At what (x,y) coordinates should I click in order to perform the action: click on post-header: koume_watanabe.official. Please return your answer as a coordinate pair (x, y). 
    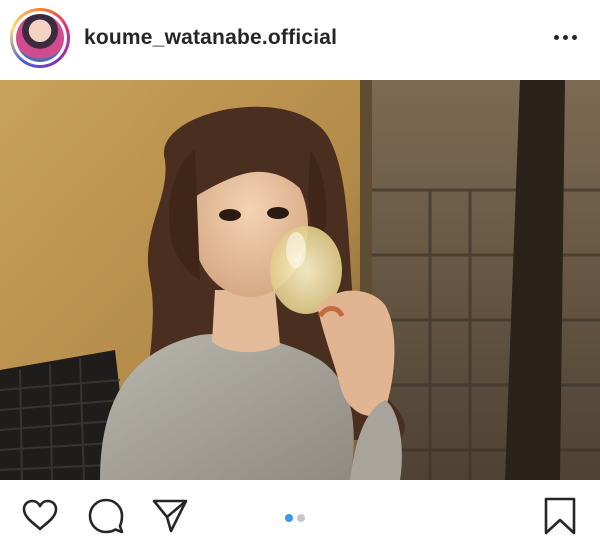
    Looking at the image, I should click on (300, 39).